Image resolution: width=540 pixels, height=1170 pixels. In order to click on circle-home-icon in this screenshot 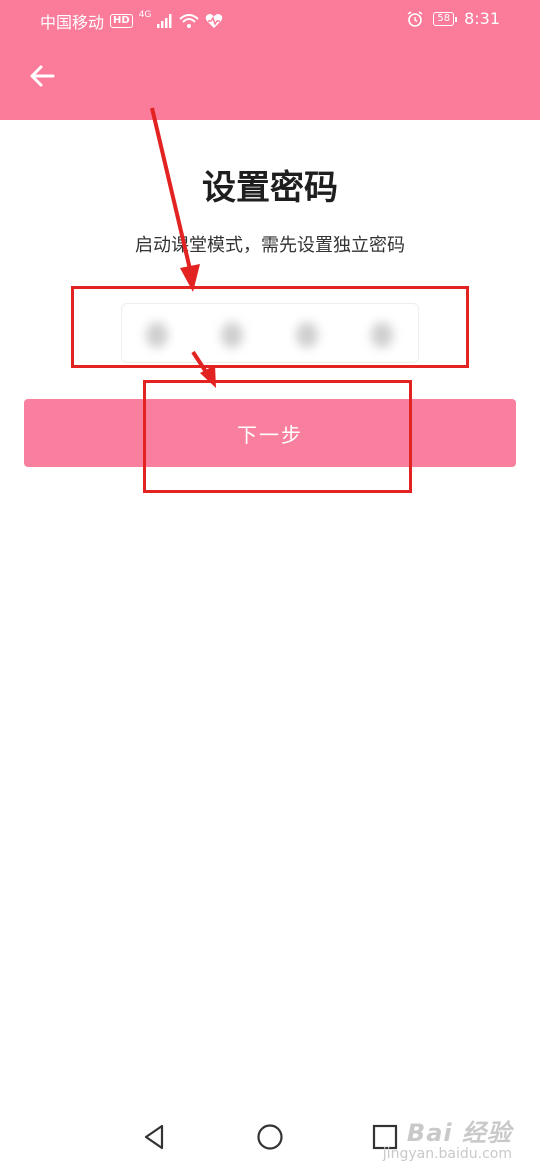, I will do `click(270, 1137)`.